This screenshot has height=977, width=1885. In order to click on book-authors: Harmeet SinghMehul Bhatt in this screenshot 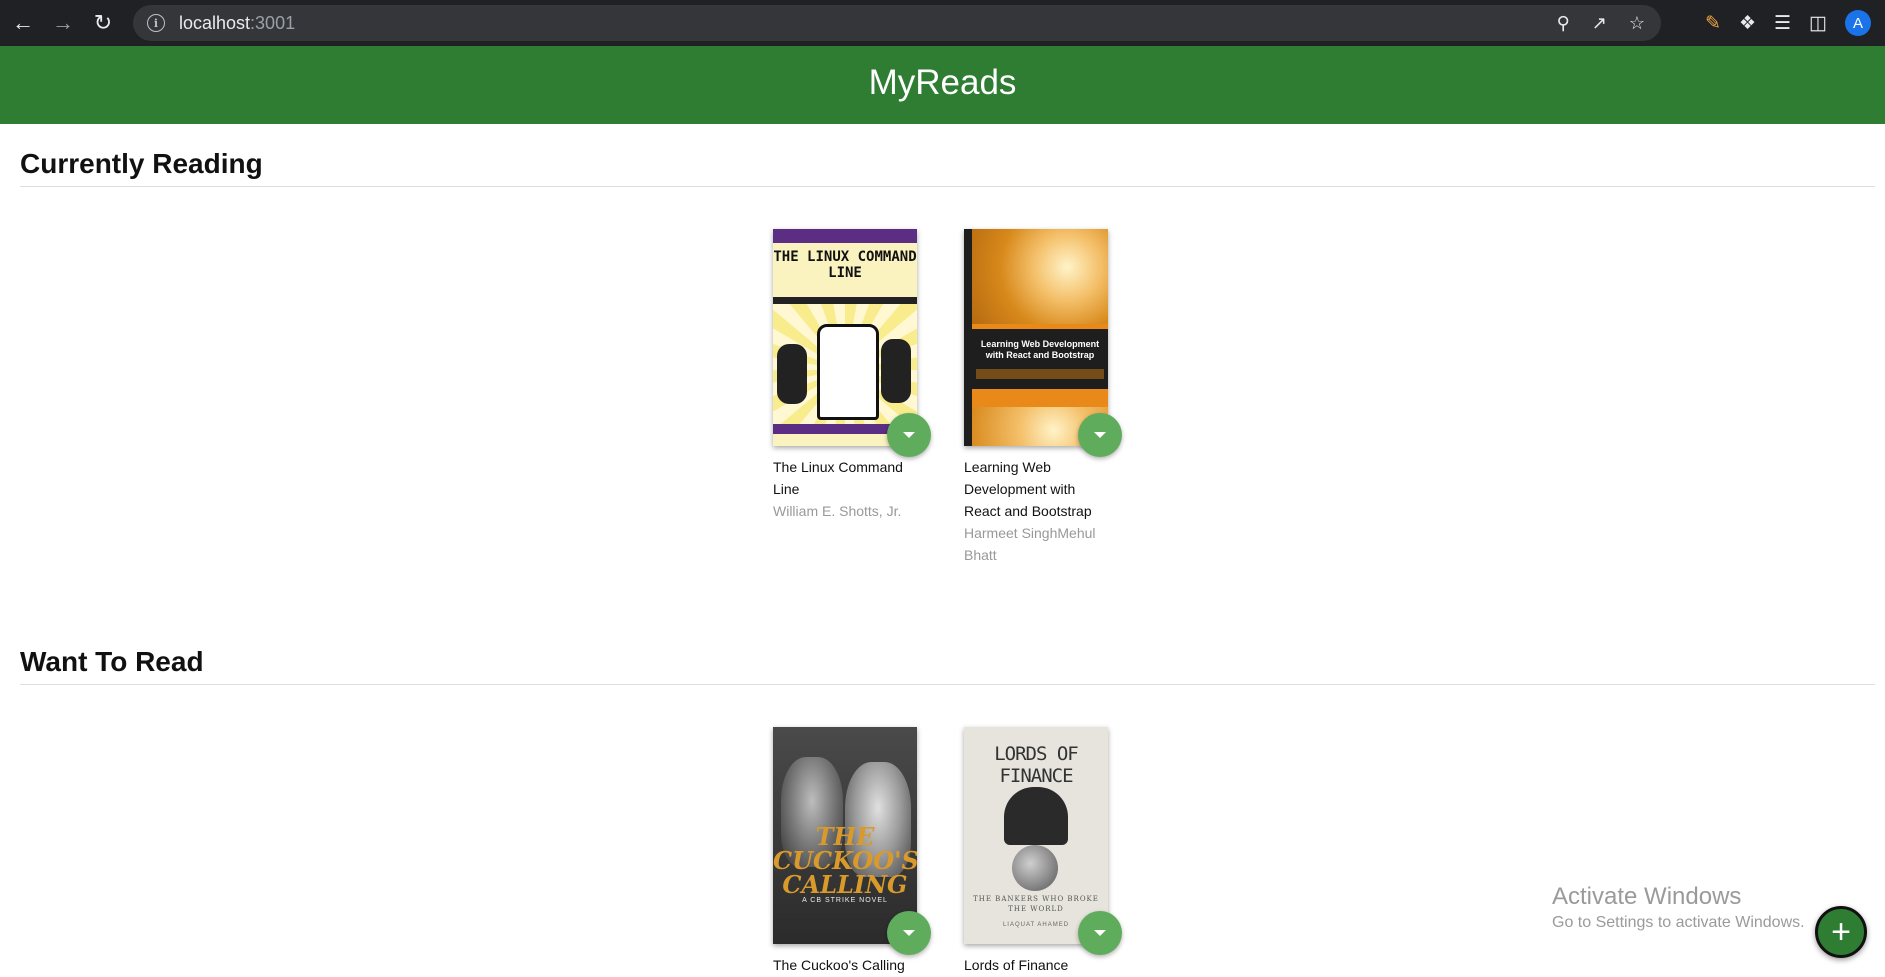, I will do `click(1030, 544)`.